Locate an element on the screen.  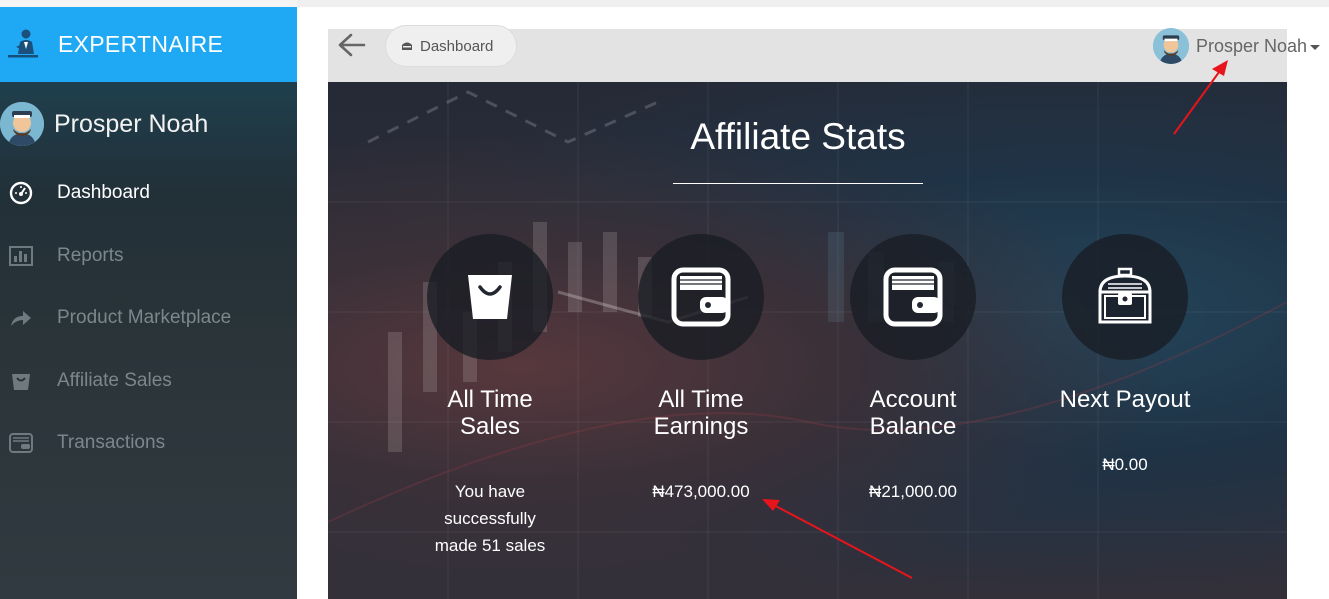
user-name: Prosper Noah is located at coordinates (1252, 45).